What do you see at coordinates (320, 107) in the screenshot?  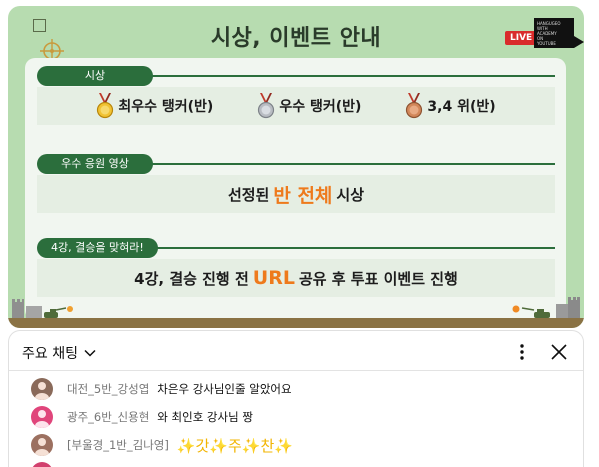 I see `award-silver-label: 우수 탱커(반)` at bounding box center [320, 107].